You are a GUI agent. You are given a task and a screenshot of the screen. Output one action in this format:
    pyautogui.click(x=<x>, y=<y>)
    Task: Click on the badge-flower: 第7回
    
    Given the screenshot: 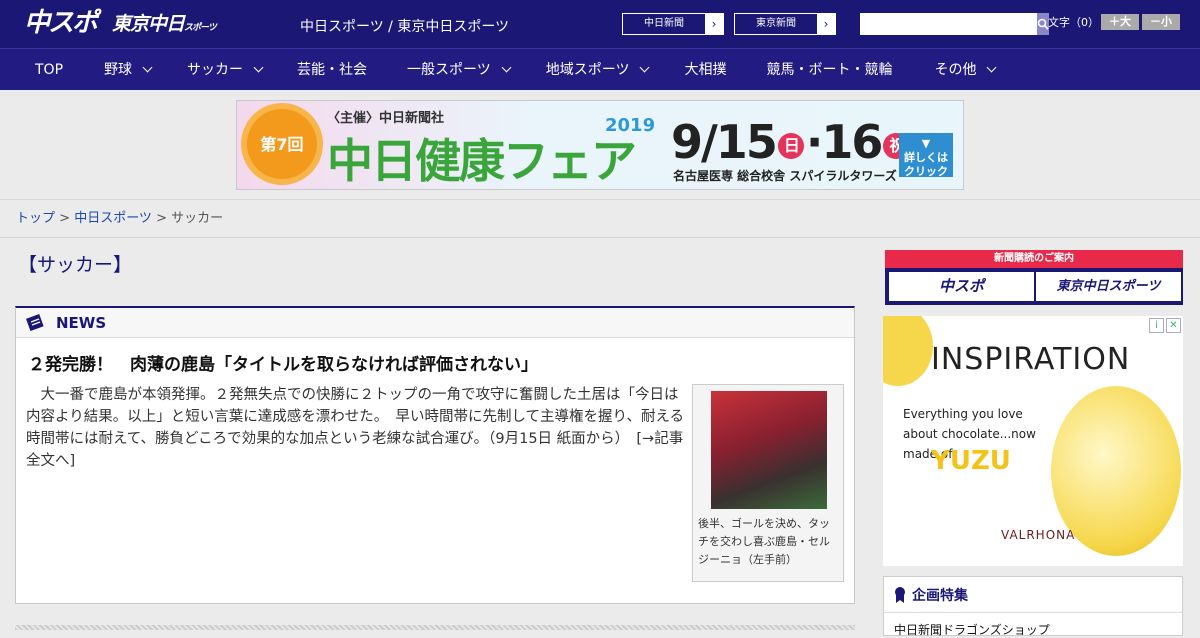 What is the action you would take?
    pyautogui.click(x=282, y=144)
    